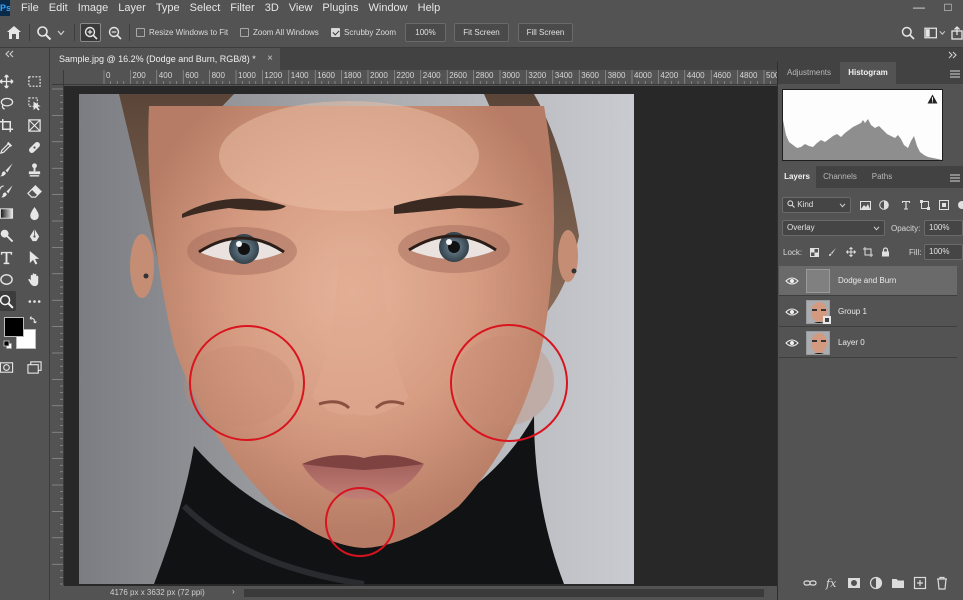 The image size is (963, 600). I want to click on pen-tool, so click(34, 235).